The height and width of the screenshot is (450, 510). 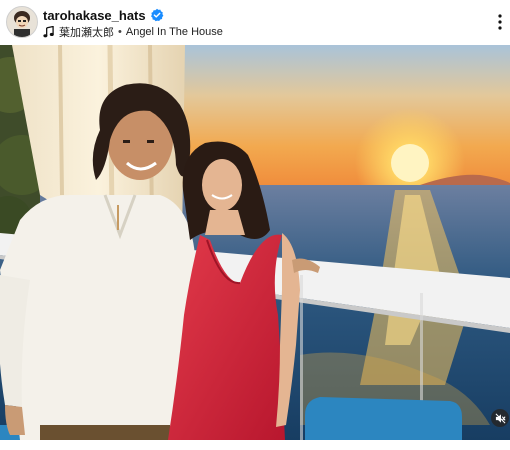 I want to click on username: tarohakase_hats, so click(x=94, y=15).